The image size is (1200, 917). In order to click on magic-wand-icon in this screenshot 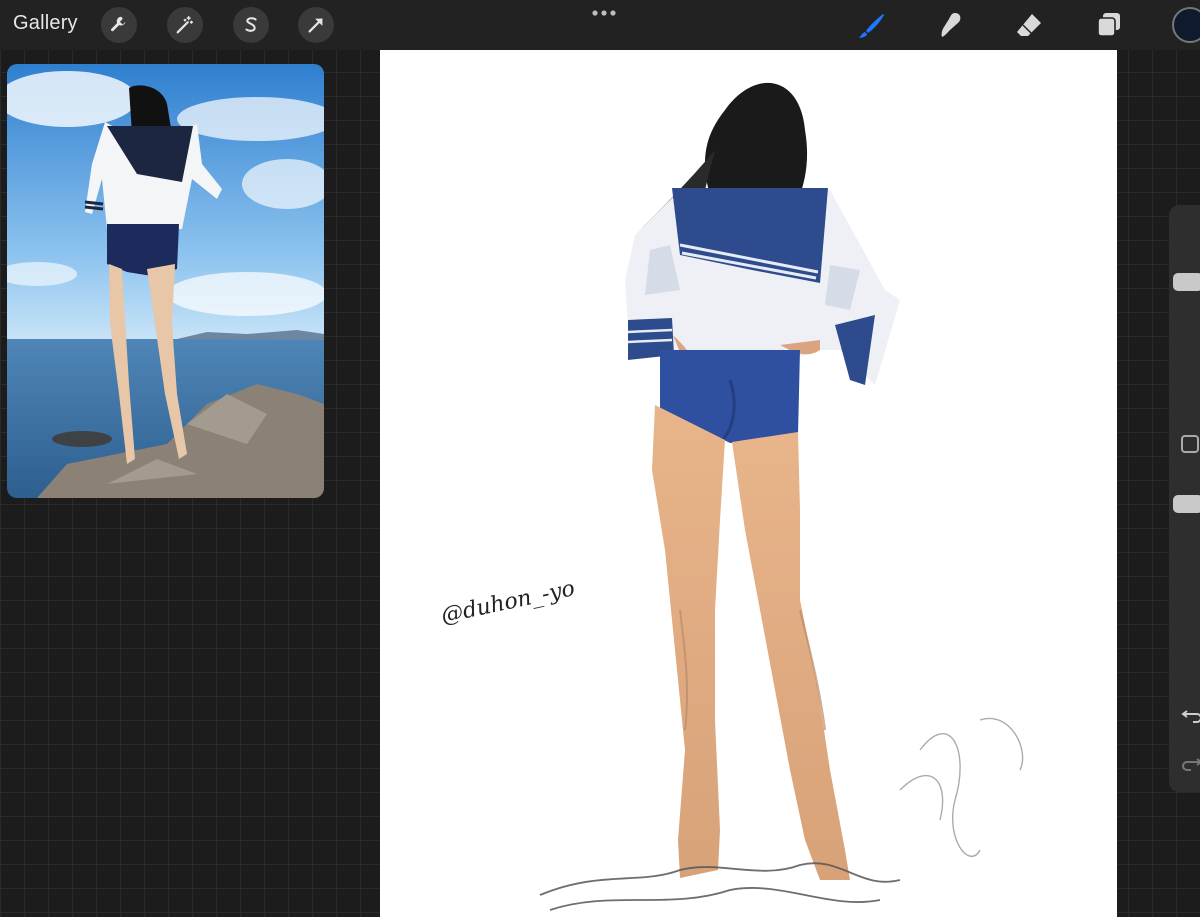, I will do `click(185, 25)`.